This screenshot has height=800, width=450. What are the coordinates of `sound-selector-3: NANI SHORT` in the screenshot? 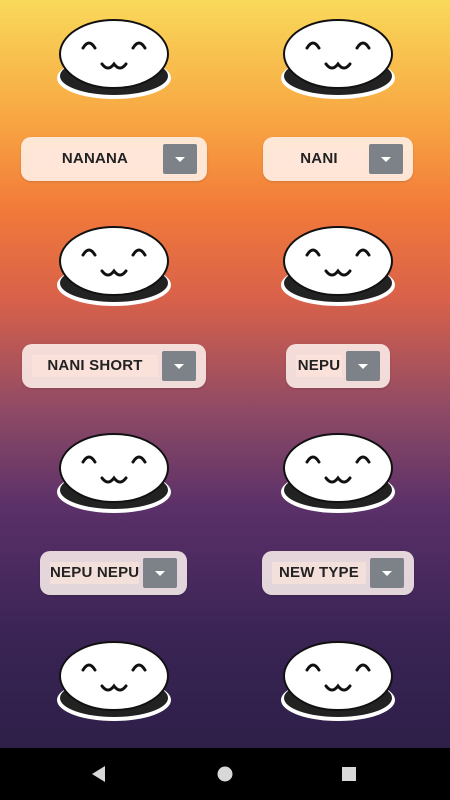 It's located at (114, 366).